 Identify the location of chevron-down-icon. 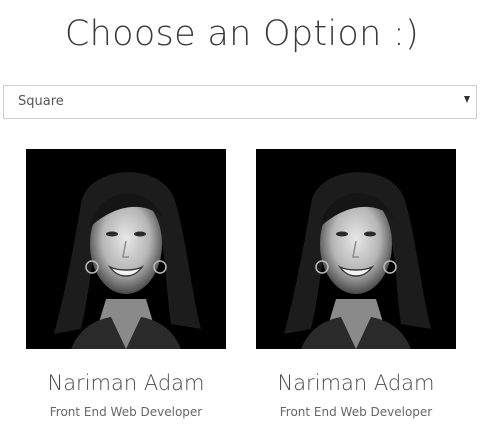
(467, 99).